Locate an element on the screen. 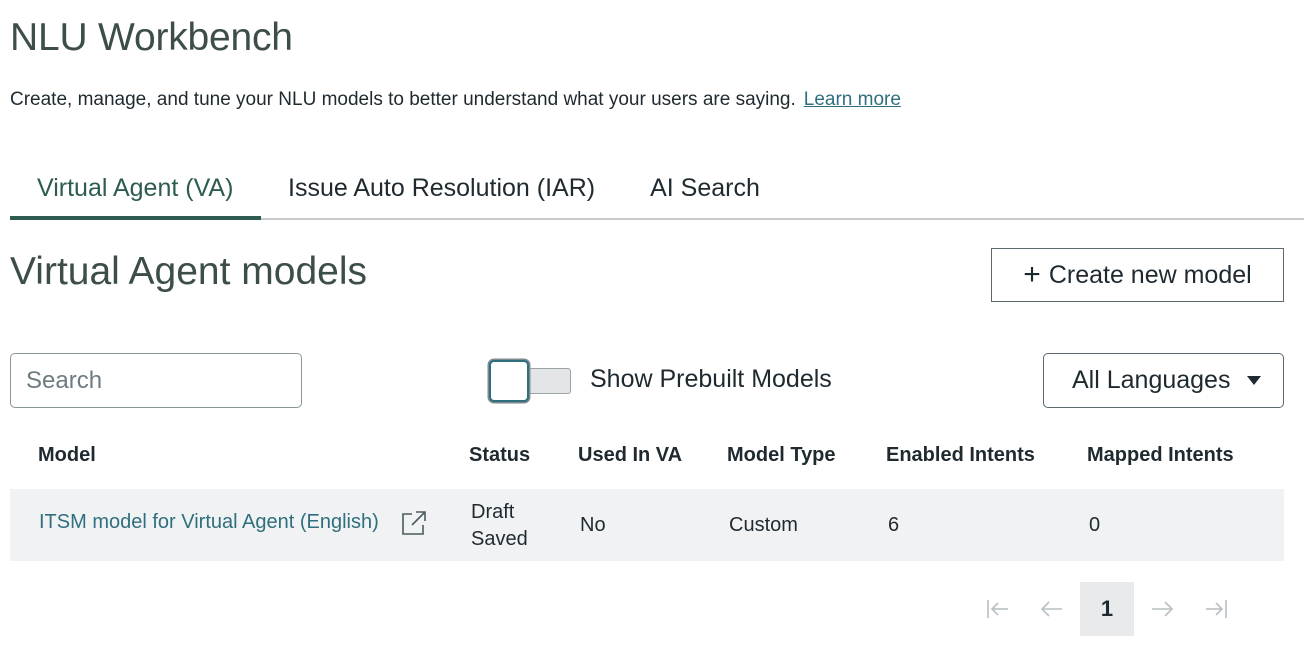  external-link-icon is located at coordinates (414, 523).